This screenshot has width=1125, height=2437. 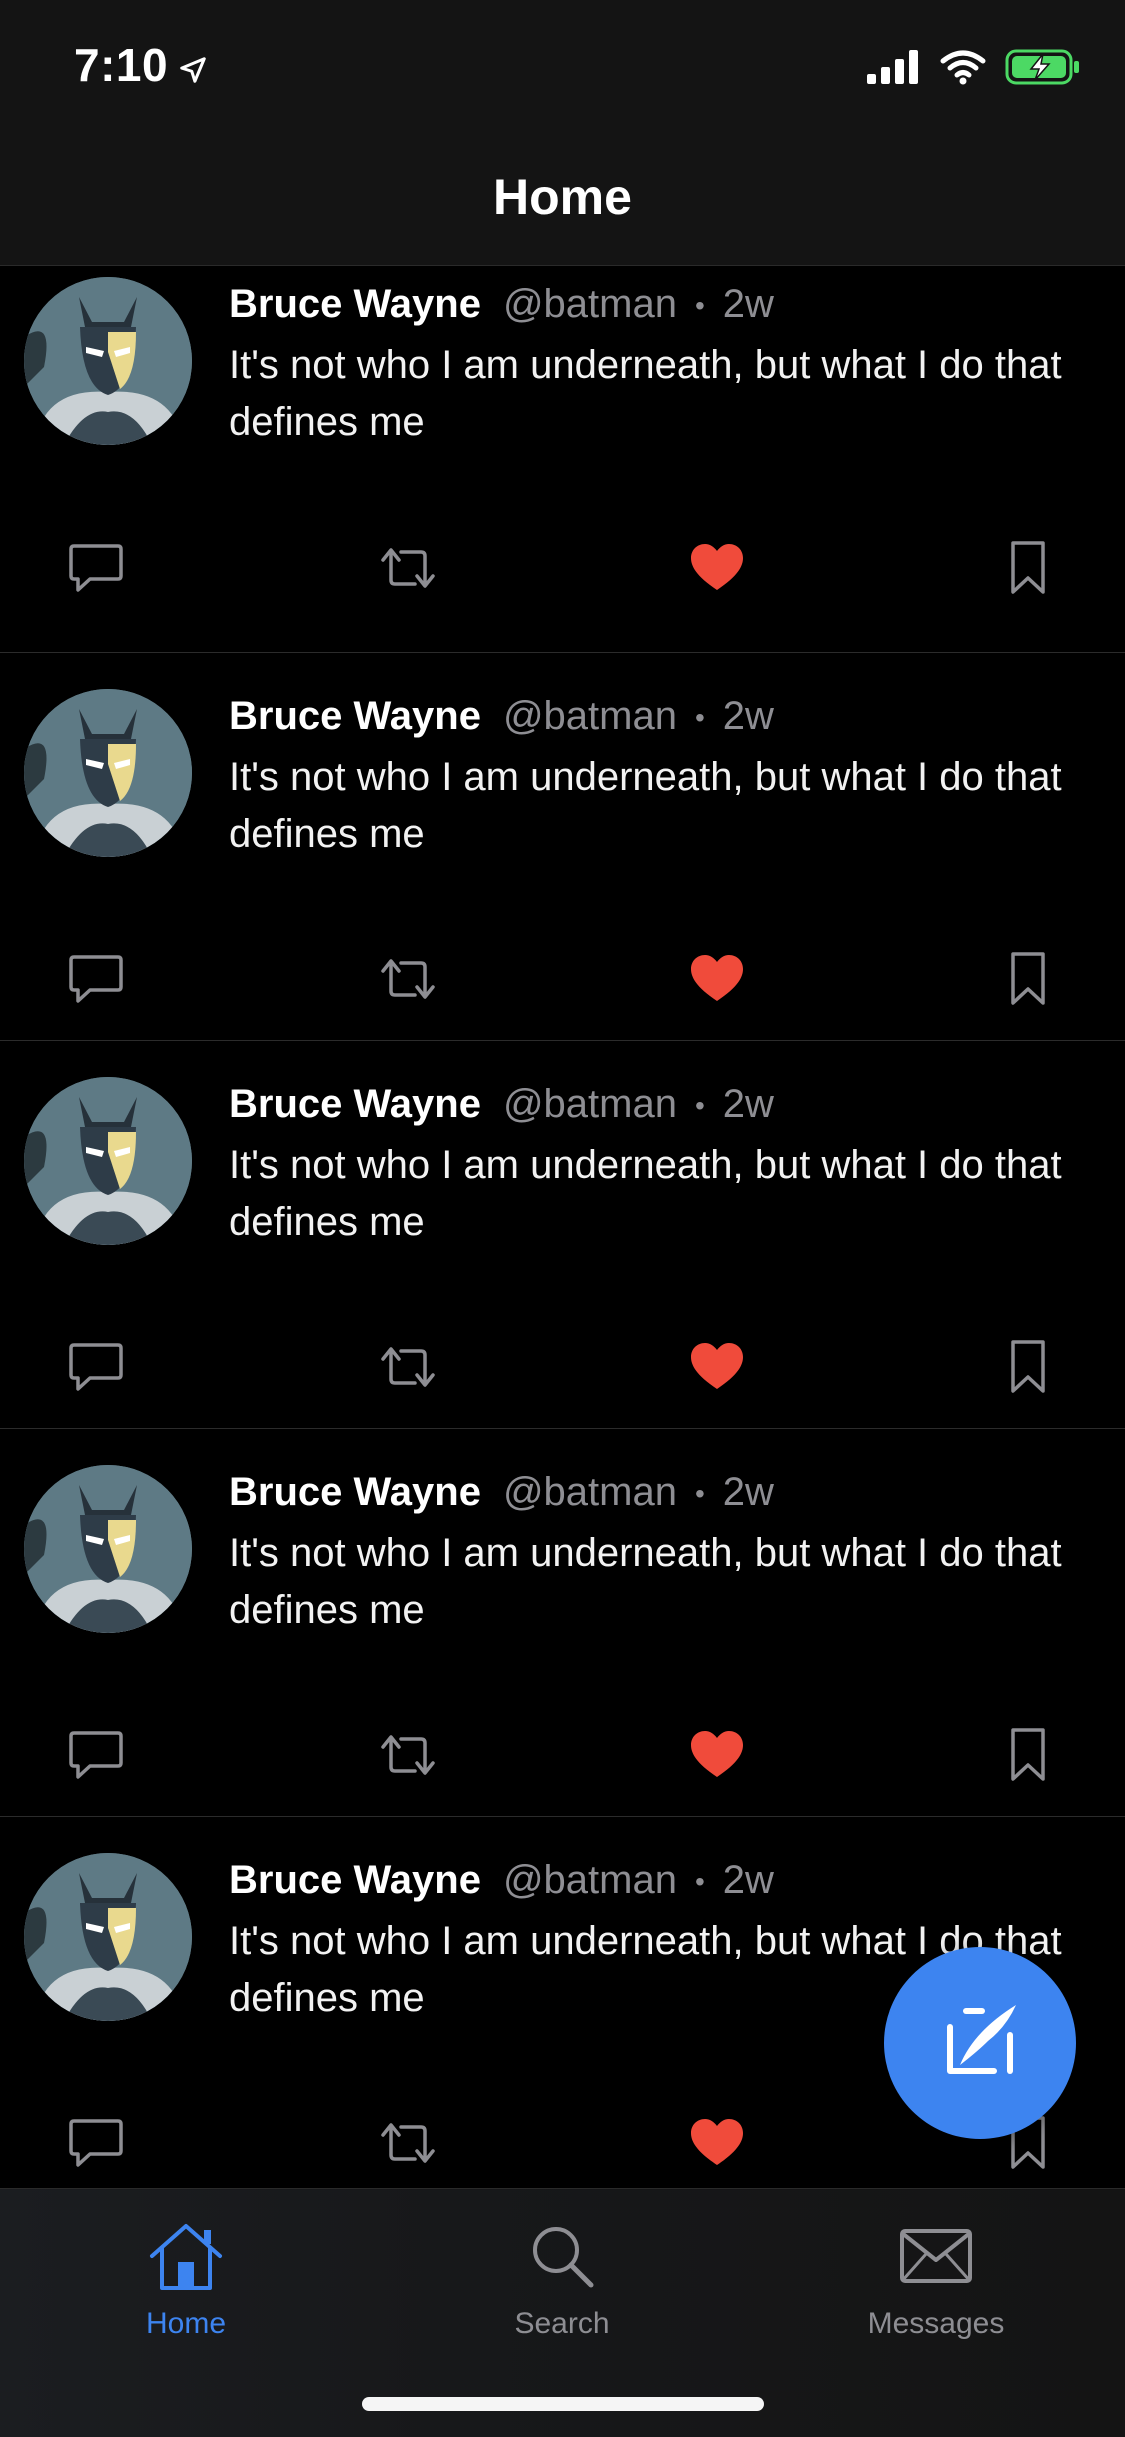 I want to click on tab-search: Search, so click(x=562, y=2276).